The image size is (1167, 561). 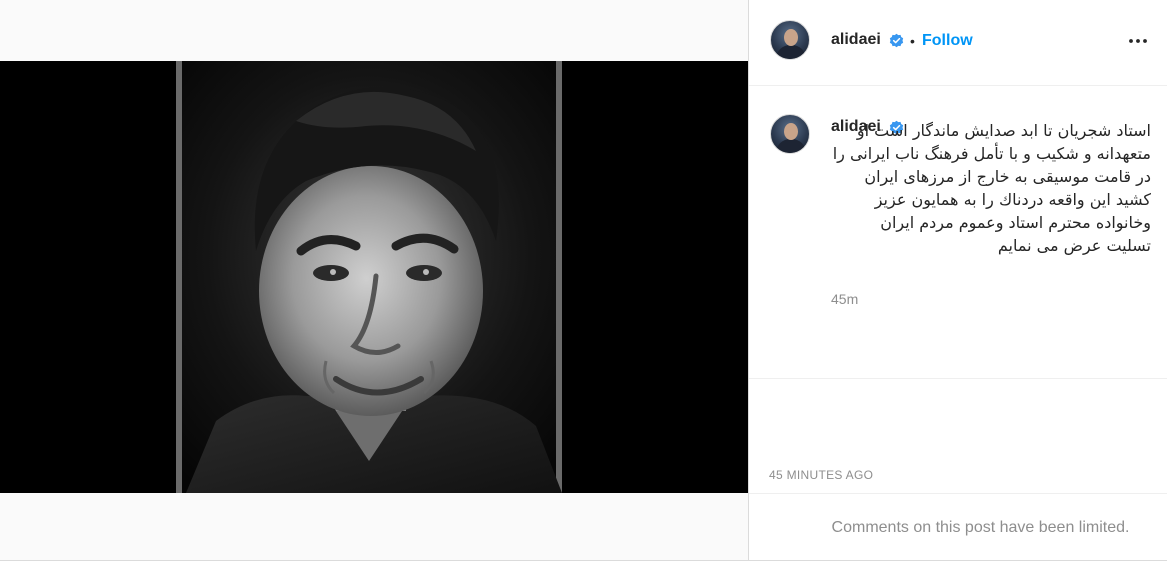 What do you see at coordinates (947, 41) in the screenshot?
I see `follow-button: Follow` at bounding box center [947, 41].